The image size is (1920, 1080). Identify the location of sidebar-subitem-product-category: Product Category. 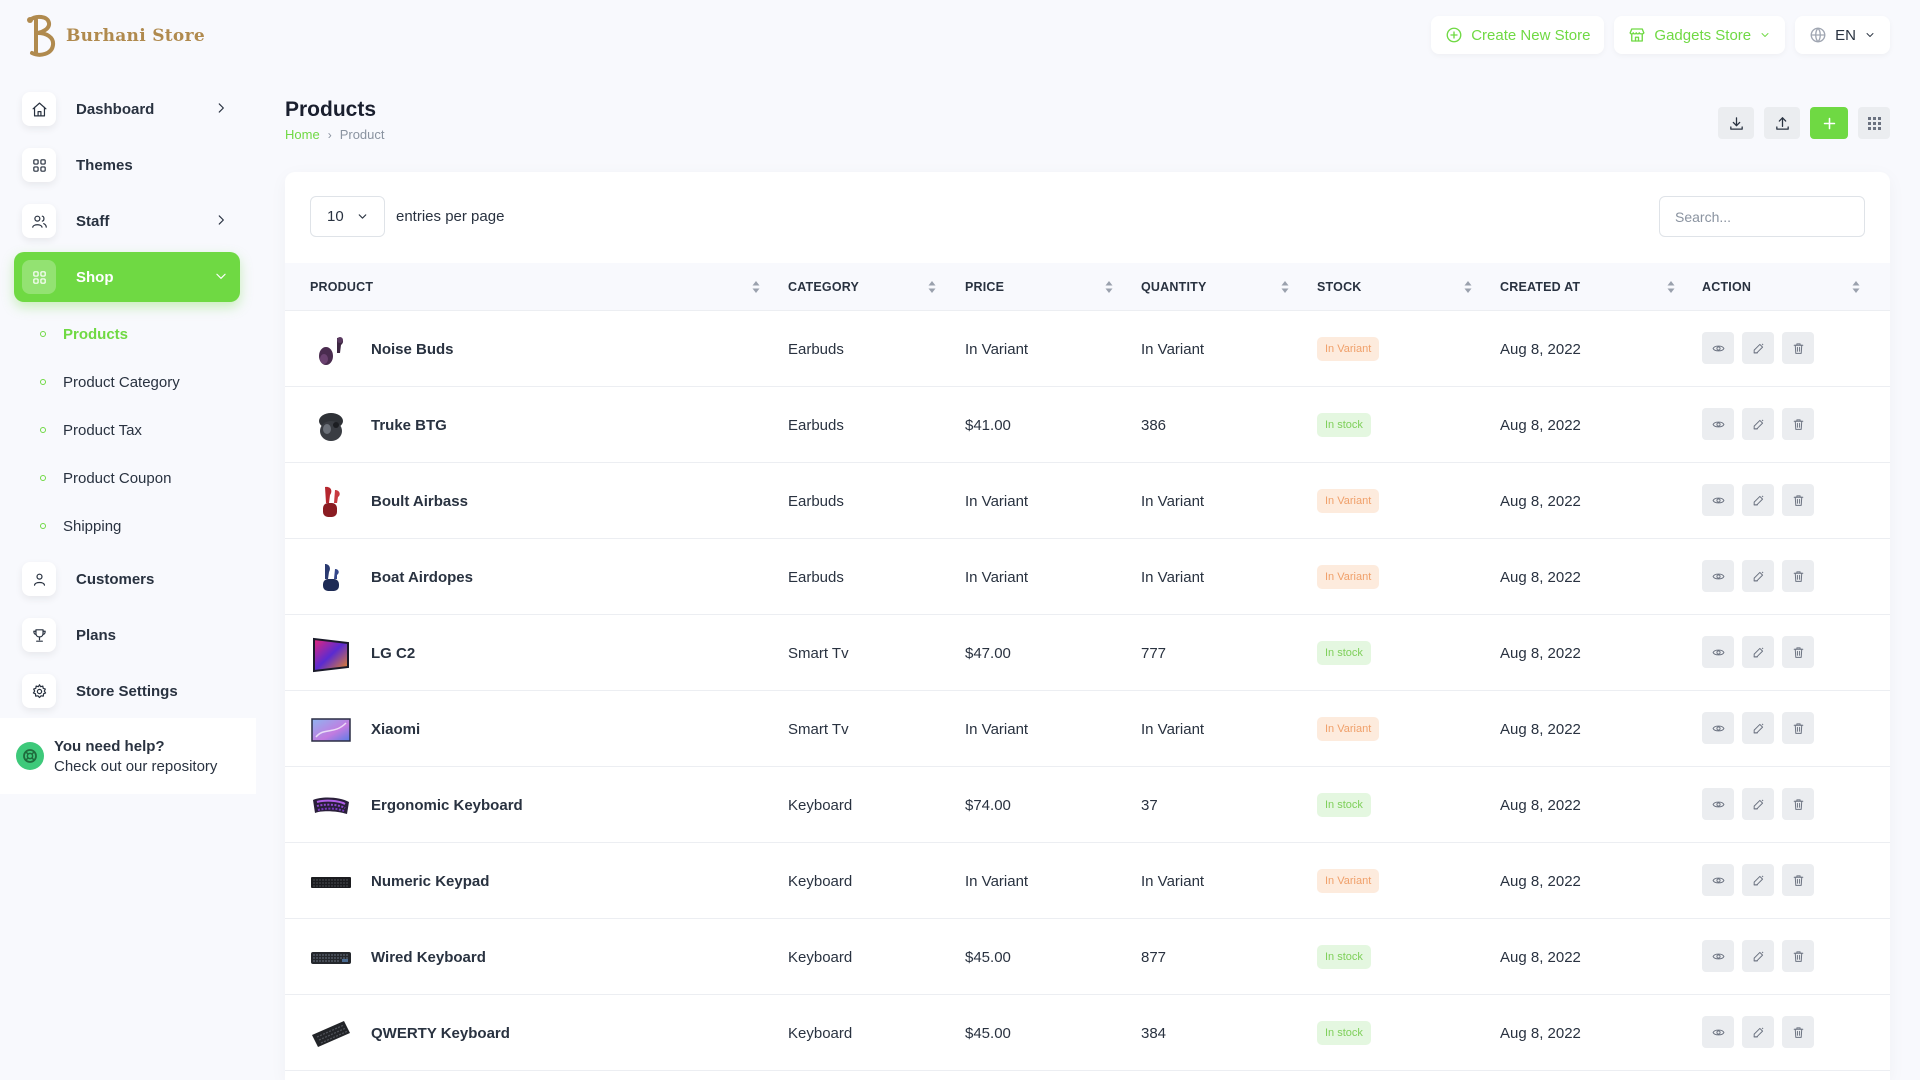
(127, 382).